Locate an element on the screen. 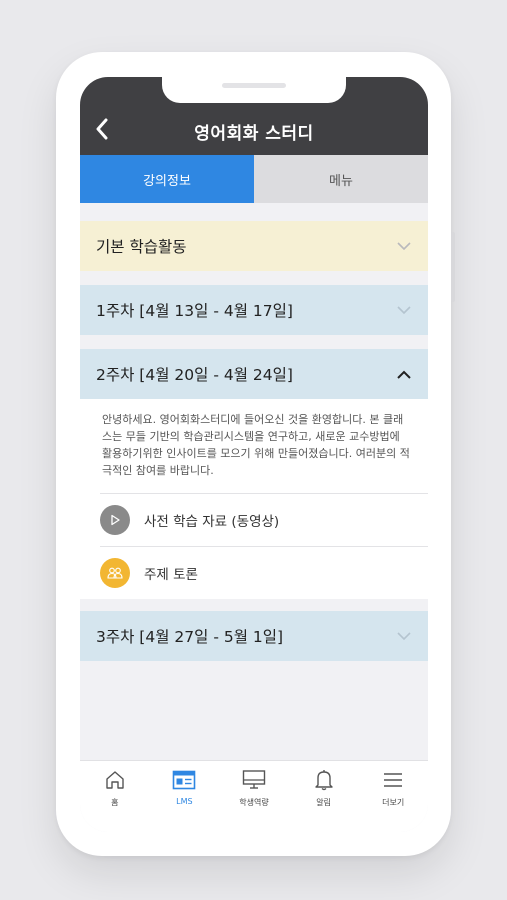  nav-lms: LMS is located at coordinates (185, 796).